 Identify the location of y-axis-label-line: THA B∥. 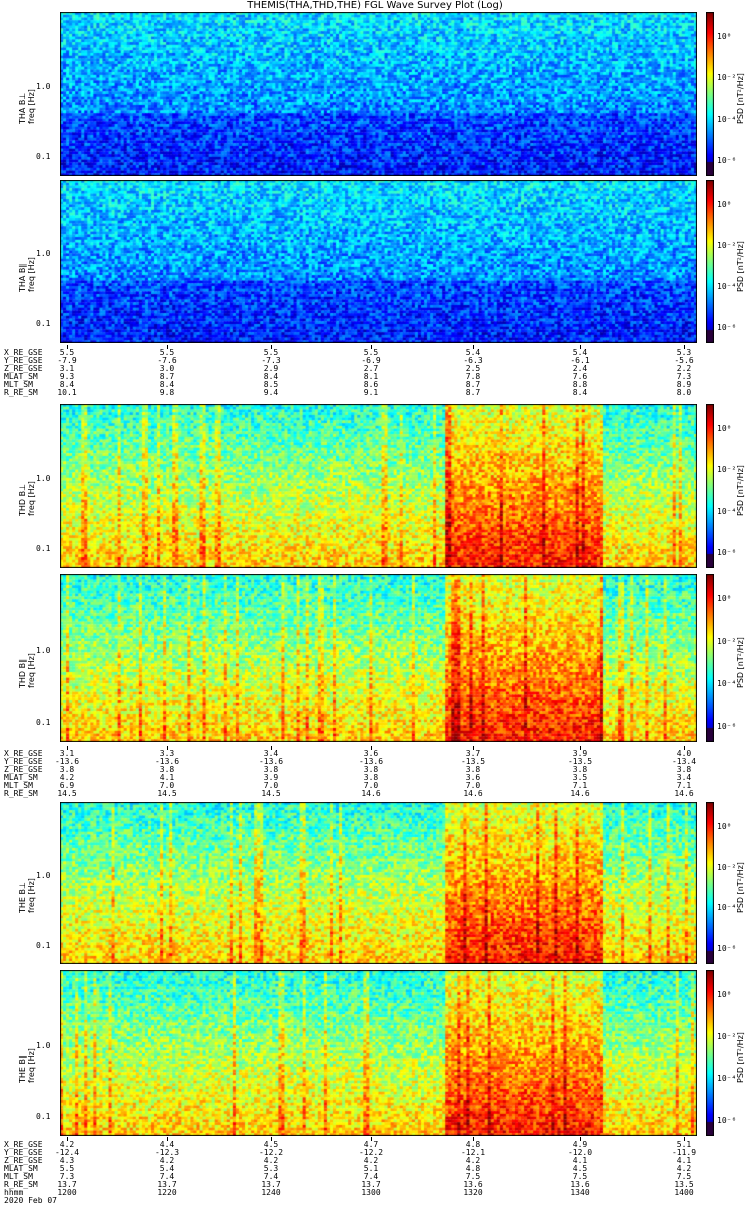
(22, 277).